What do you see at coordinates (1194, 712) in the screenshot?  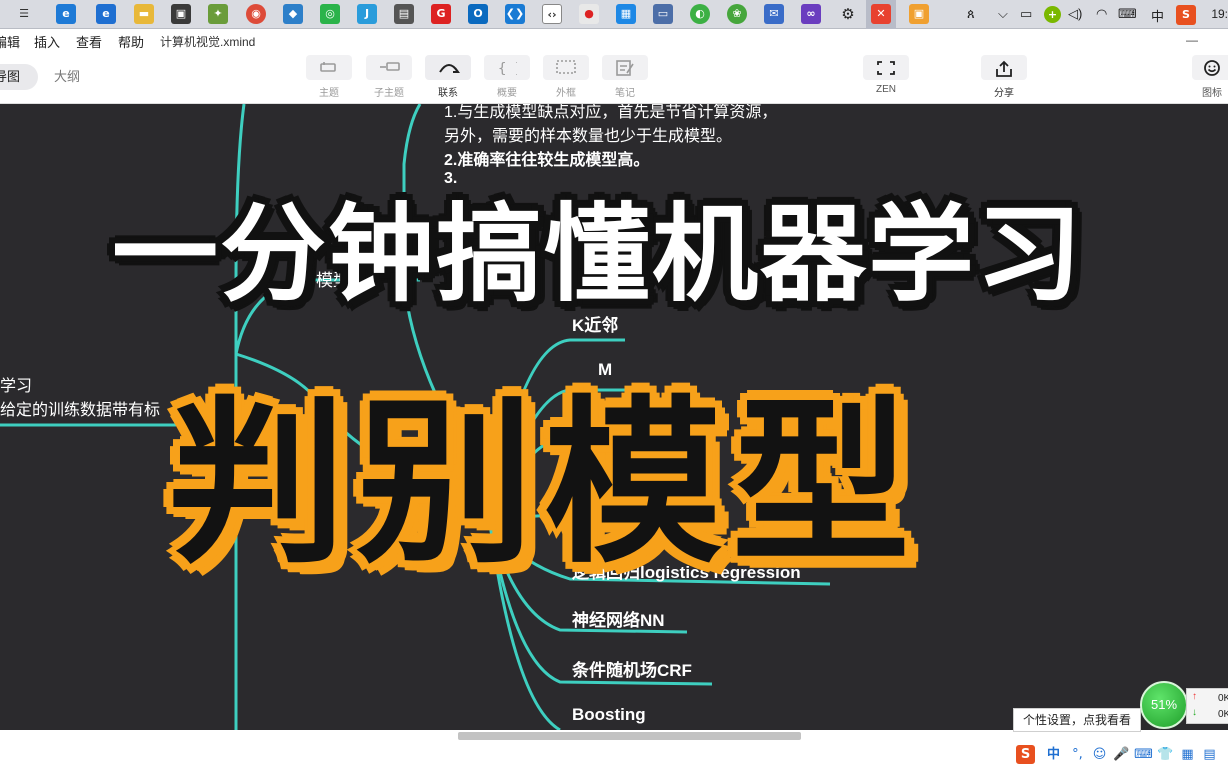 I see `download-arrow-icon: ↓` at bounding box center [1194, 712].